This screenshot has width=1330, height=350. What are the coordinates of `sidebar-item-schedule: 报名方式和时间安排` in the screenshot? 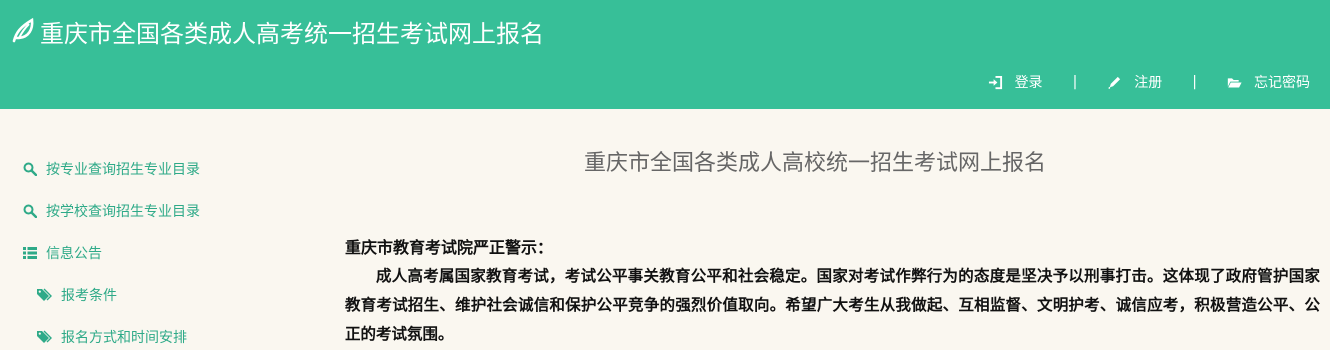 It's located at (112, 337).